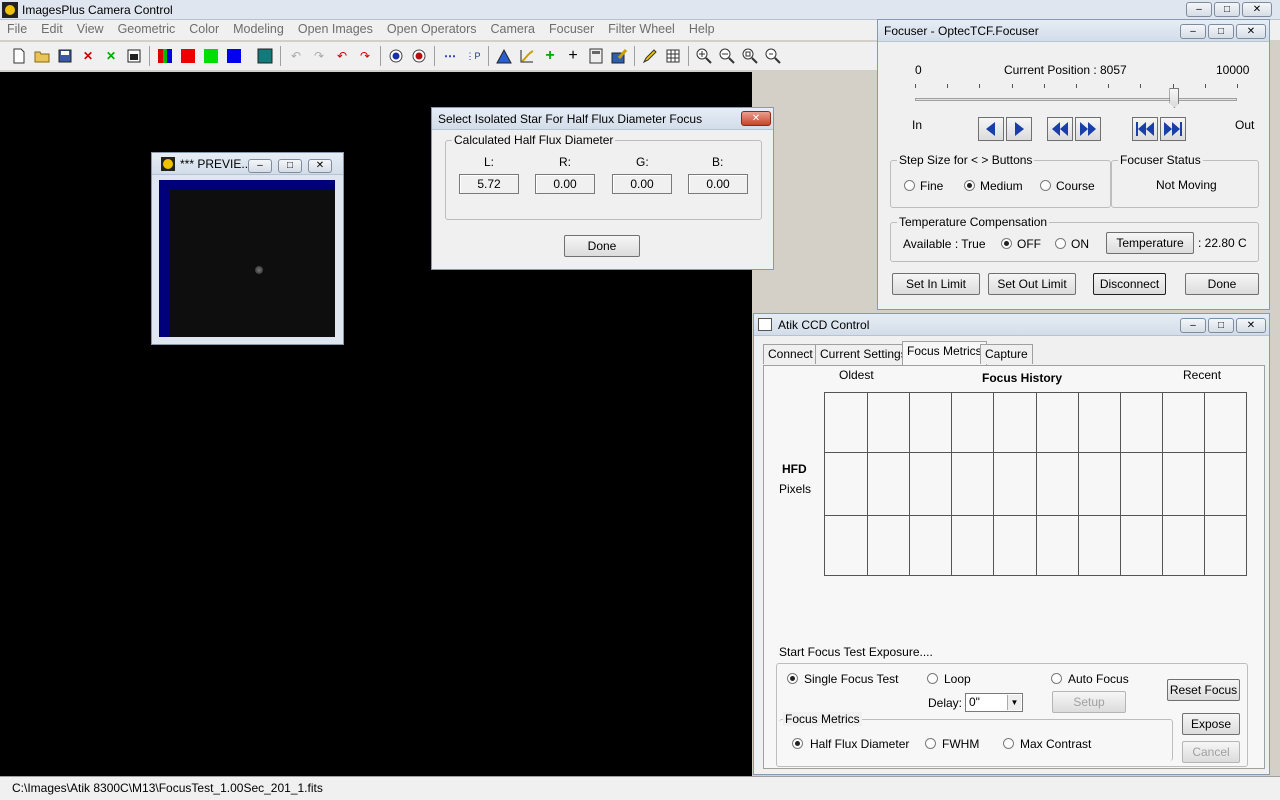 The height and width of the screenshot is (800, 1280). What do you see at coordinates (573, 56) in the screenshot?
I see `crosshair-icon: +` at bounding box center [573, 56].